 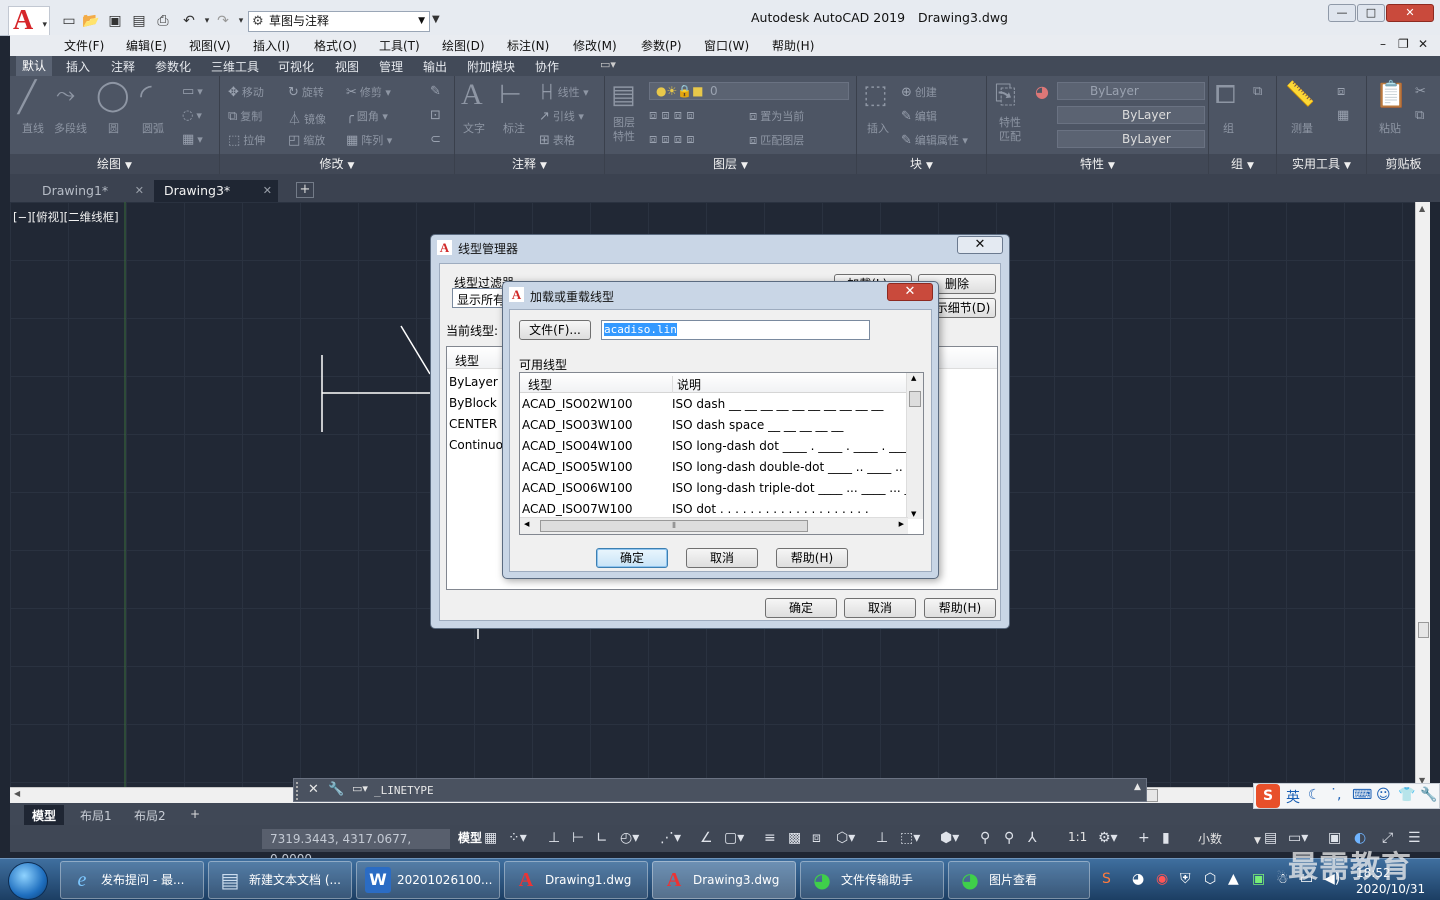 What do you see at coordinates (436, 19) in the screenshot?
I see `customize-qat-icon: ▼` at bounding box center [436, 19].